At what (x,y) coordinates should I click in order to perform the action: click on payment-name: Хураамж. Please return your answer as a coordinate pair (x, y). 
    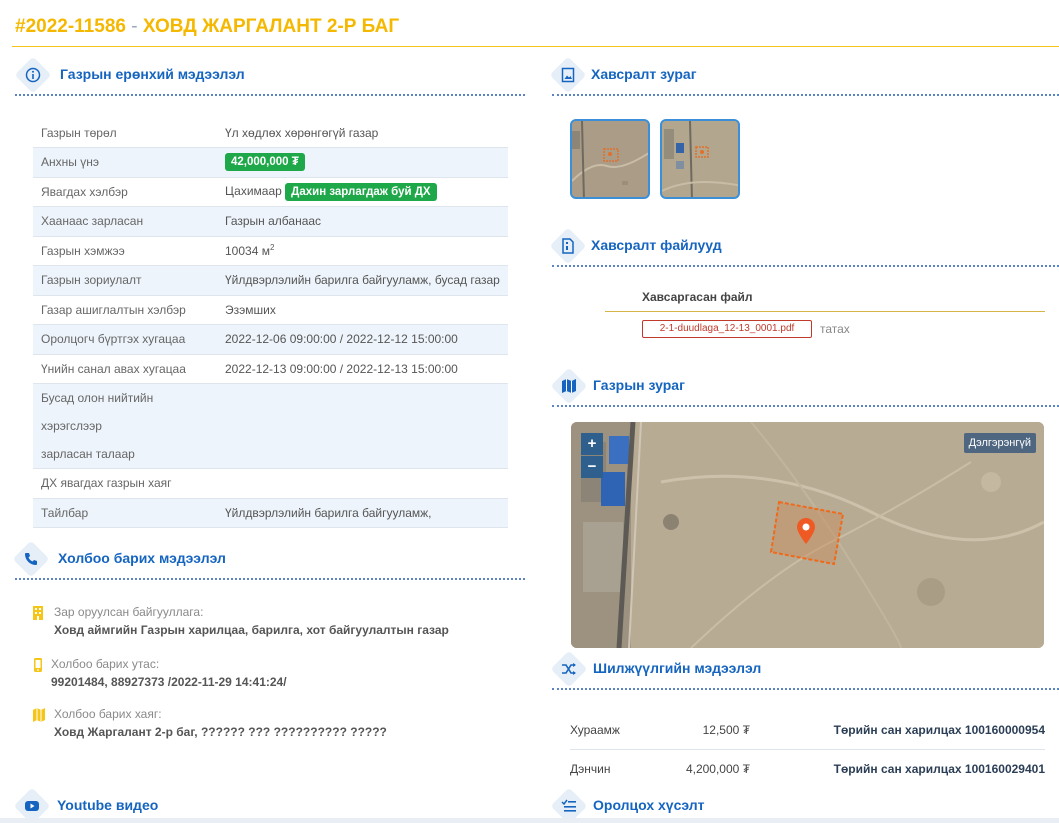
    Looking at the image, I should click on (595, 730).